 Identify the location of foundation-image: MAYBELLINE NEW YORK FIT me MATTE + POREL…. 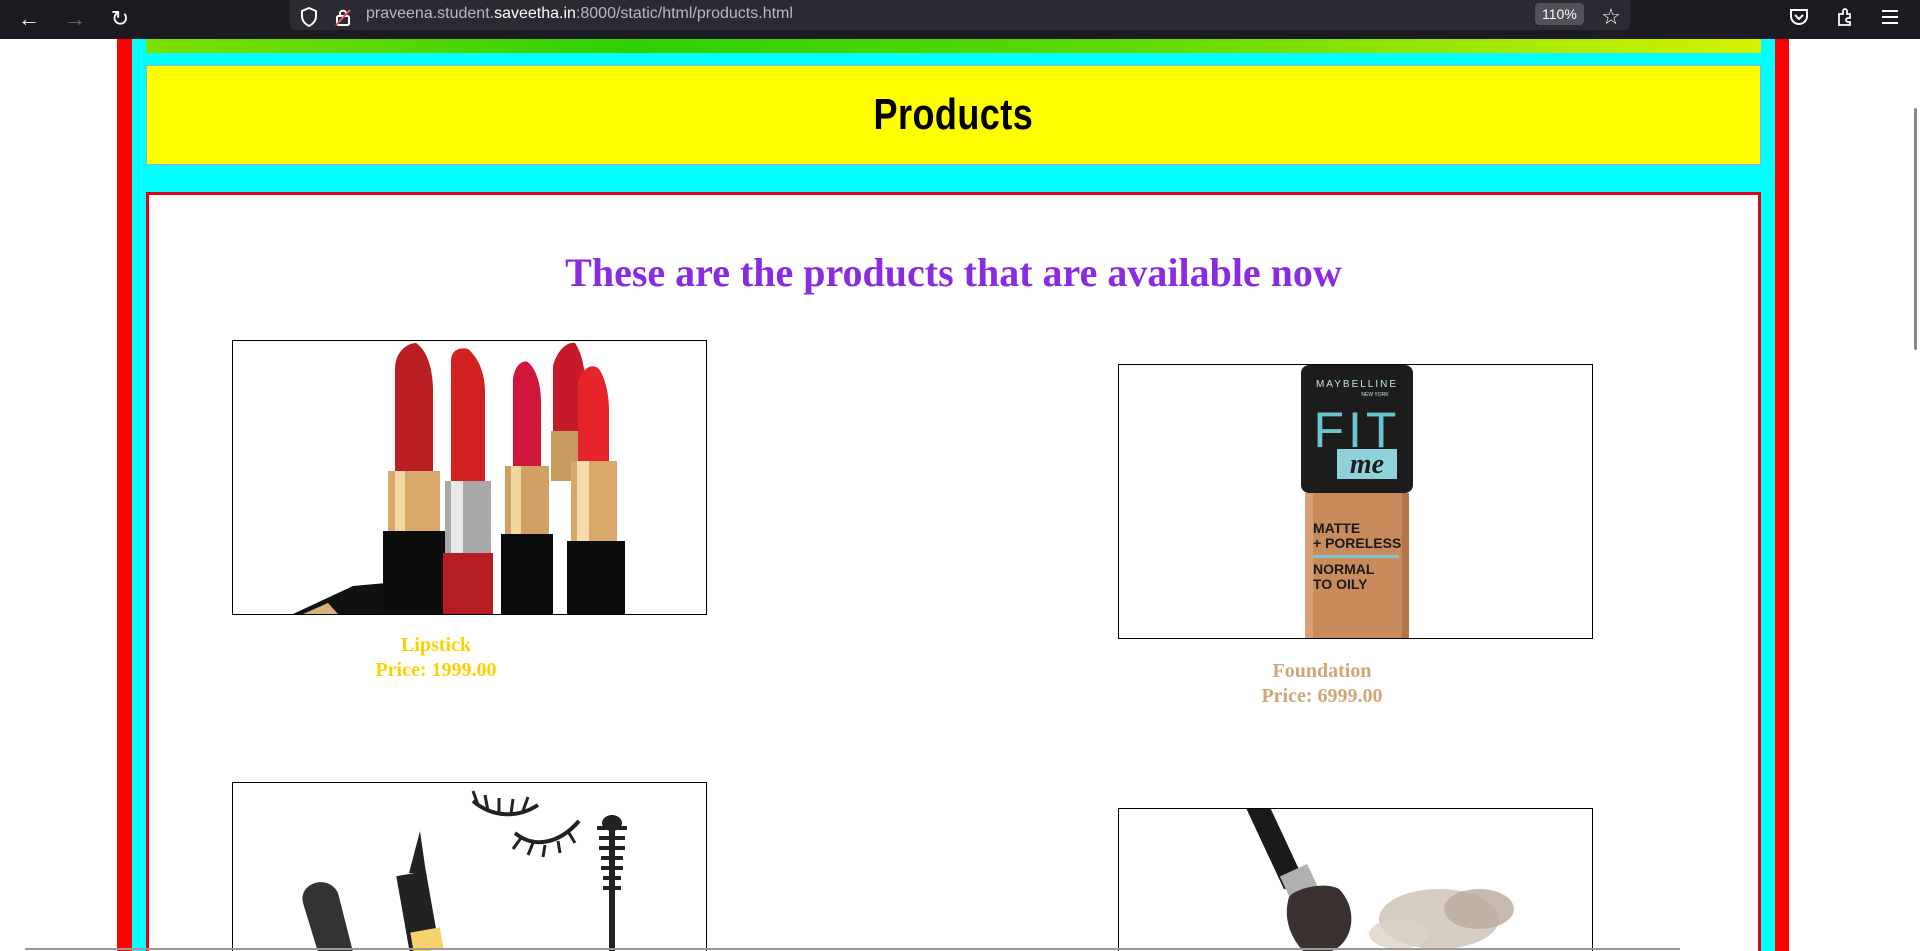
(1355, 501).